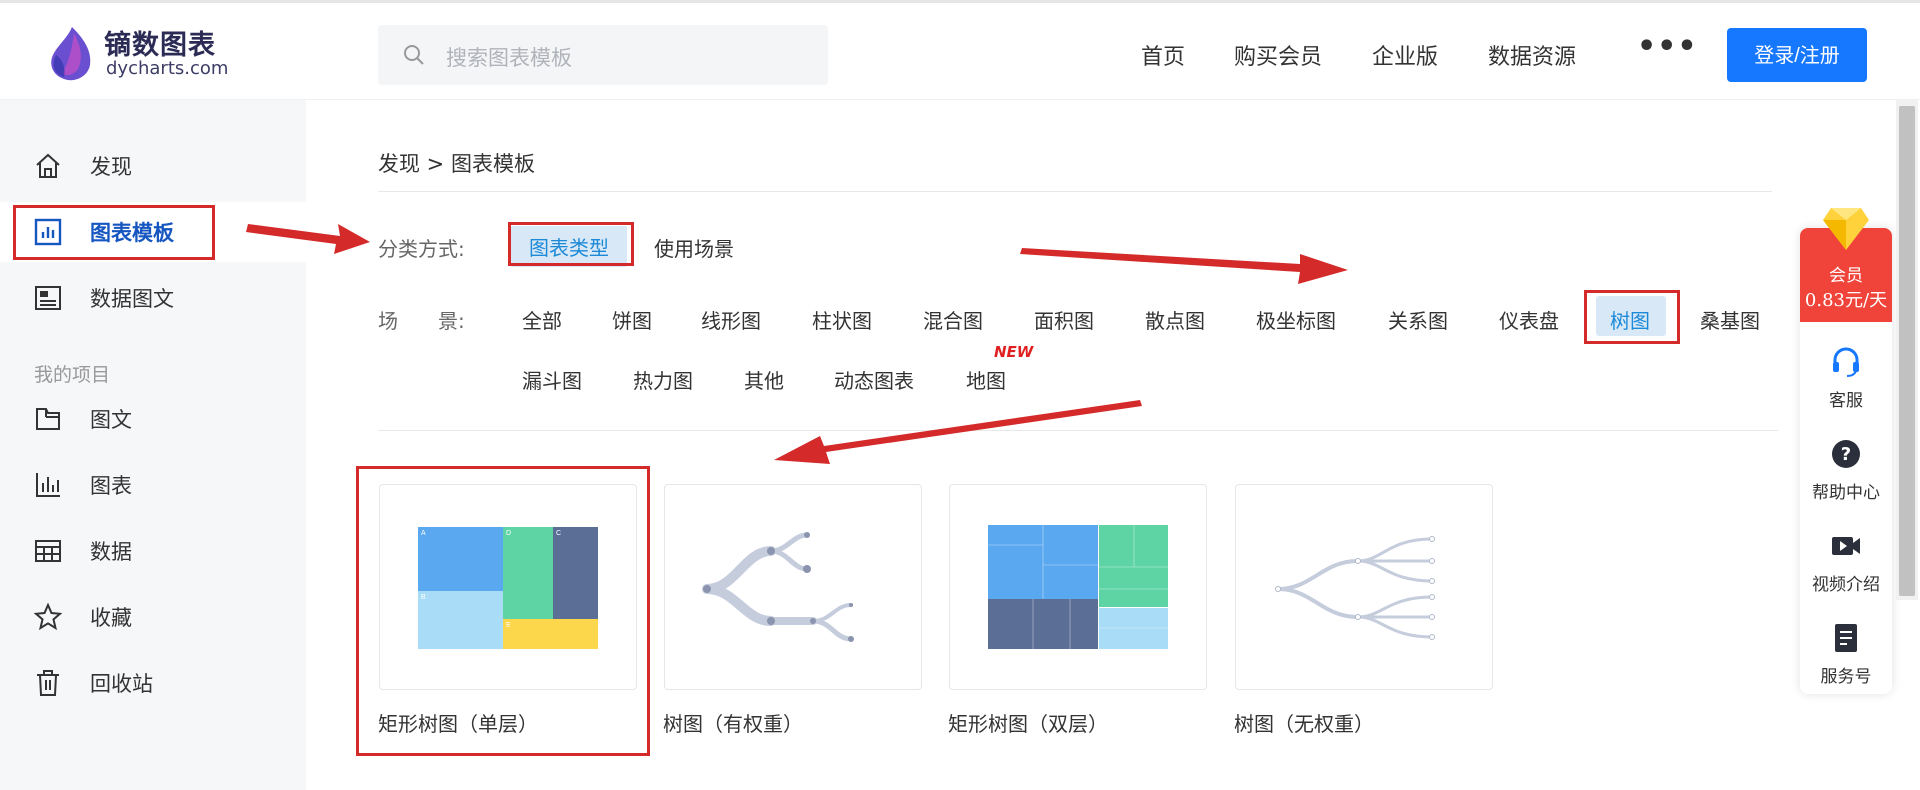  What do you see at coordinates (958, 432) in the screenshot?
I see `arrow-to-card-icon` at bounding box center [958, 432].